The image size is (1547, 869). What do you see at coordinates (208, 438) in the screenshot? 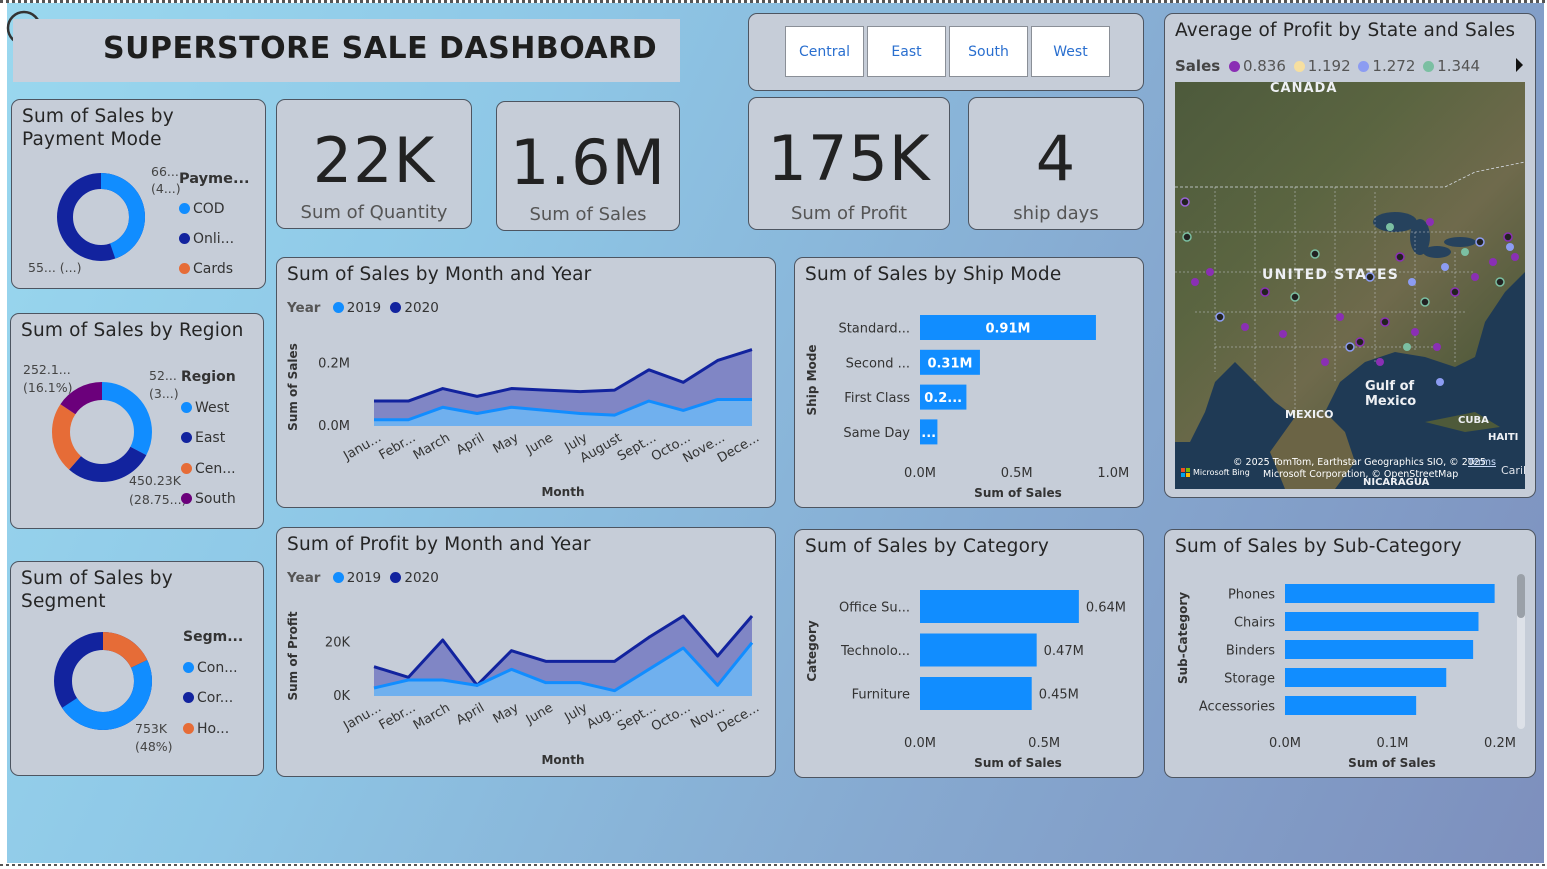
I see `legend-item-east: East` at bounding box center [208, 438].